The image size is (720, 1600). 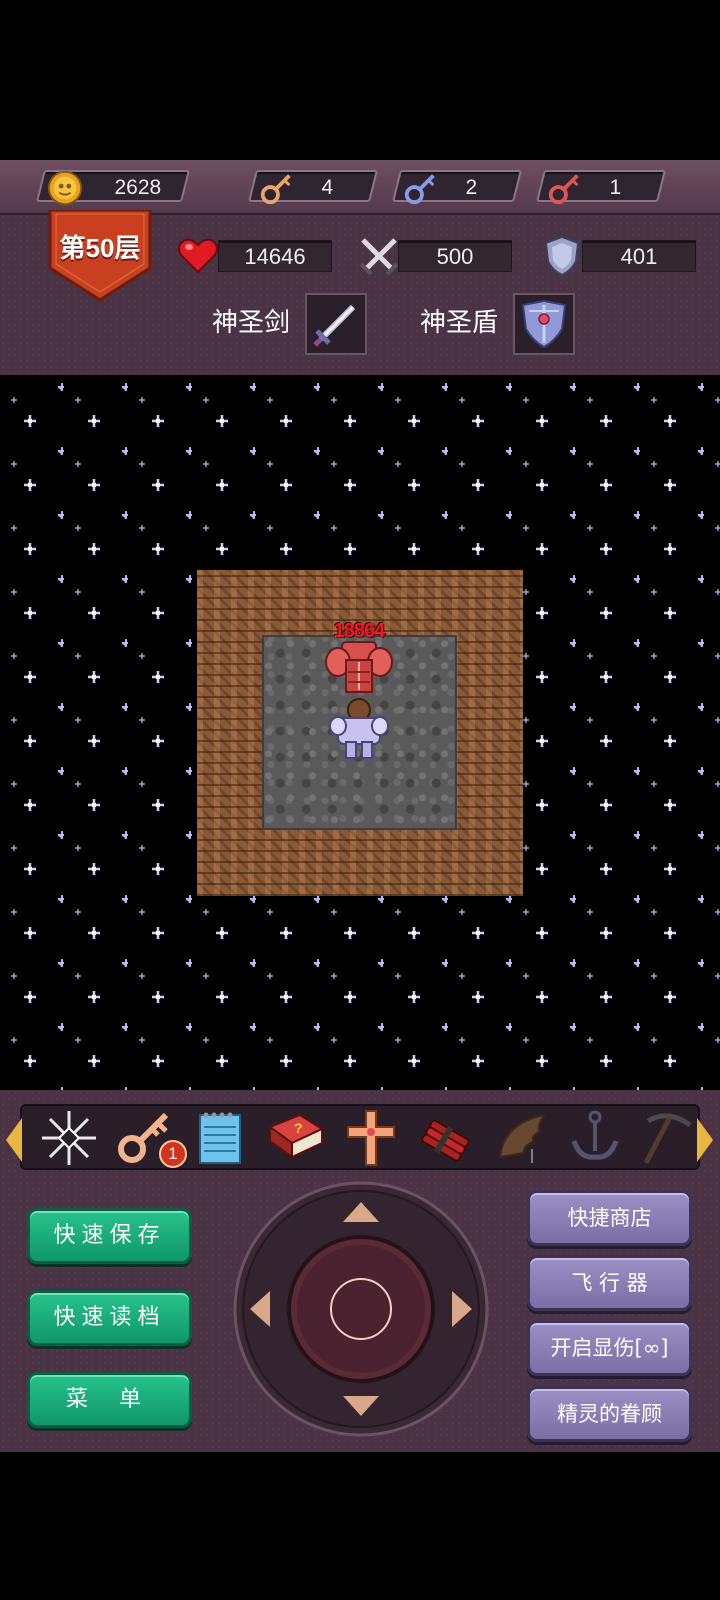 I want to click on heart-icon, so click(x=198, y=256).